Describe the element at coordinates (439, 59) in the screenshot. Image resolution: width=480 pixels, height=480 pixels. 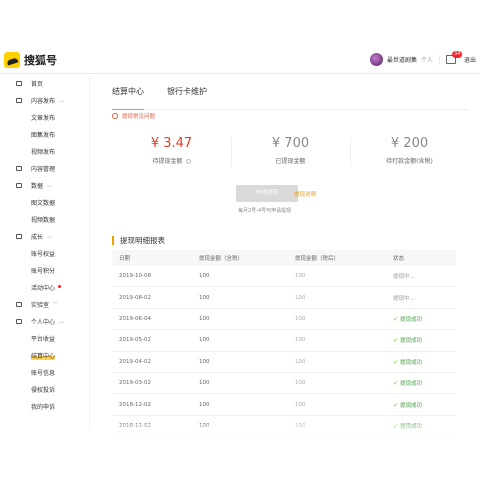
I see `header-divider` at that location.